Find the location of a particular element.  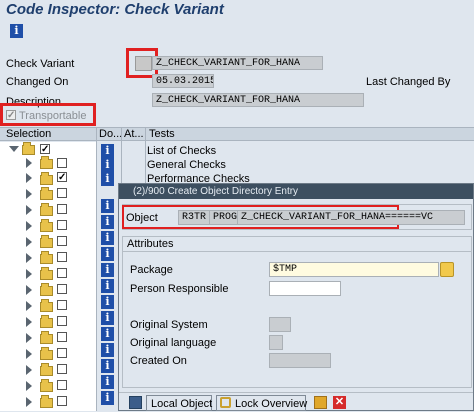

test-list-of-checks: List of Checks is located at coordinates (181, 151).